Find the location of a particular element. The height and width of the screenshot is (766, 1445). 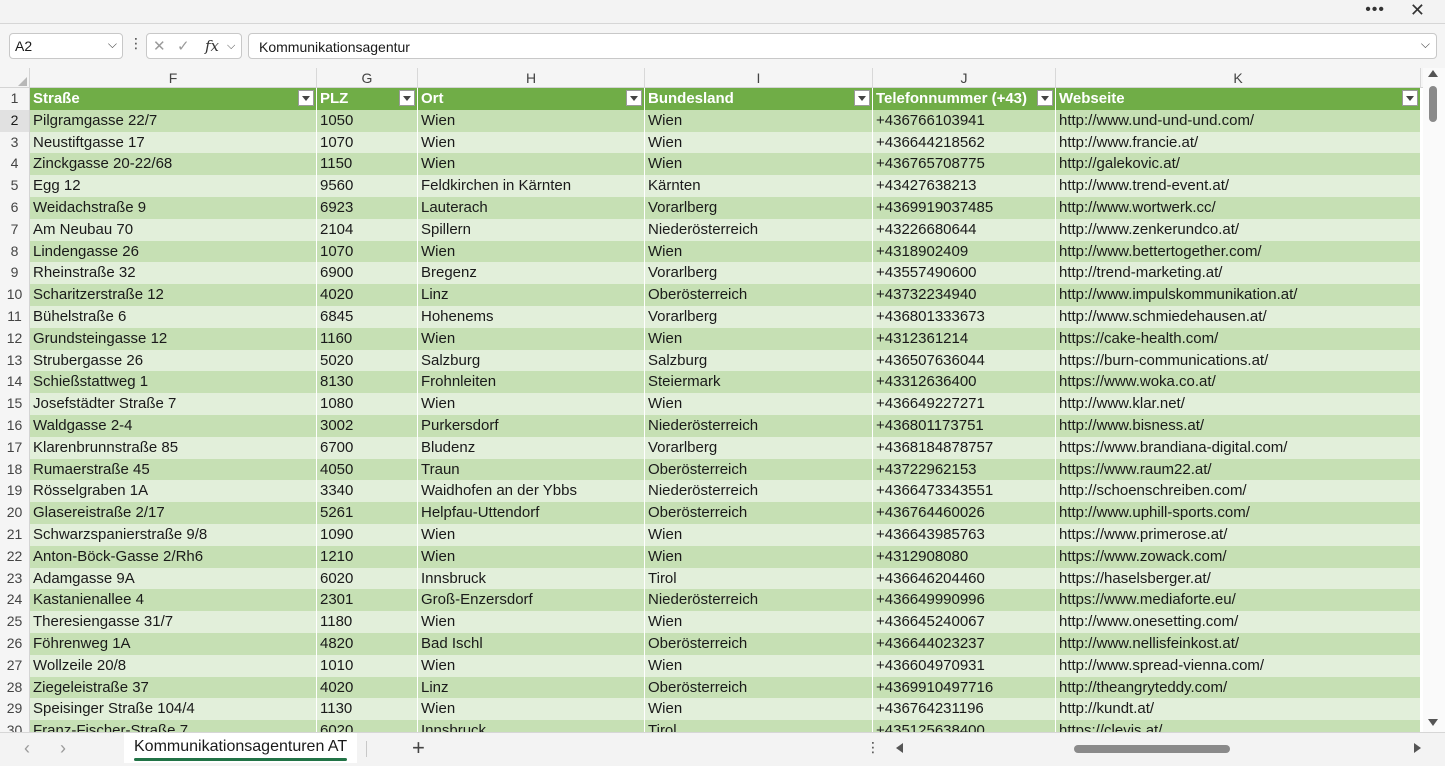

row-header: 7 is located at coordinates (15, 229).